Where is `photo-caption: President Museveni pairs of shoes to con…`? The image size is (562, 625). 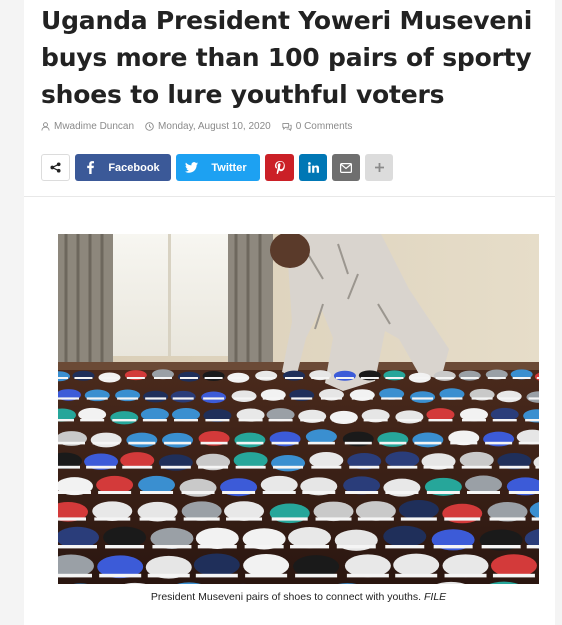 photo-caption: President Museveni pairs of shoes to con… is located at coordinates (298, 597).